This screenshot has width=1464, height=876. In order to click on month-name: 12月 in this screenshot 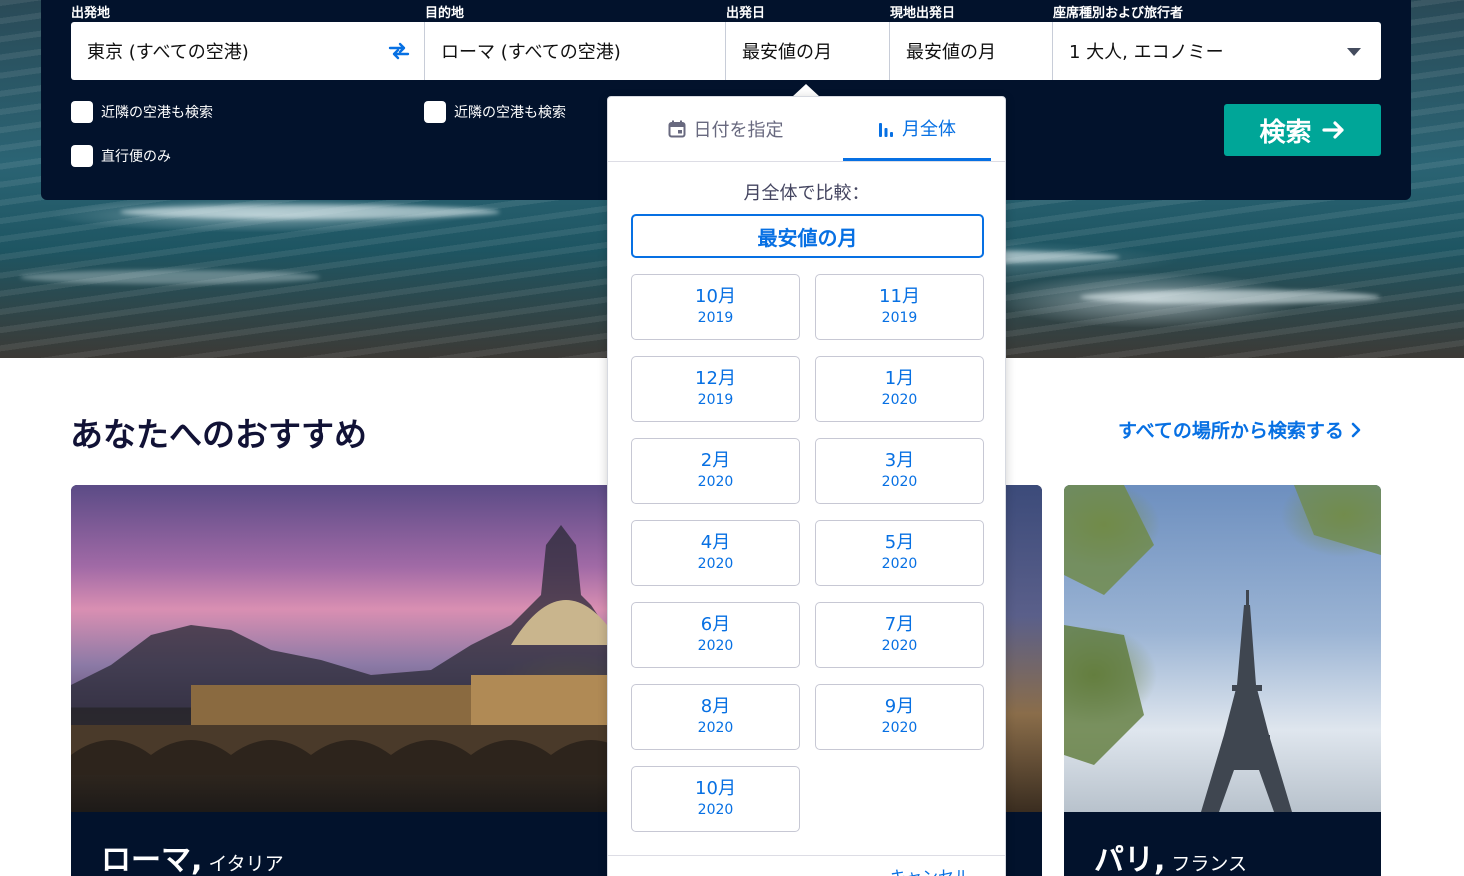, I will do `click(715, 378)`.